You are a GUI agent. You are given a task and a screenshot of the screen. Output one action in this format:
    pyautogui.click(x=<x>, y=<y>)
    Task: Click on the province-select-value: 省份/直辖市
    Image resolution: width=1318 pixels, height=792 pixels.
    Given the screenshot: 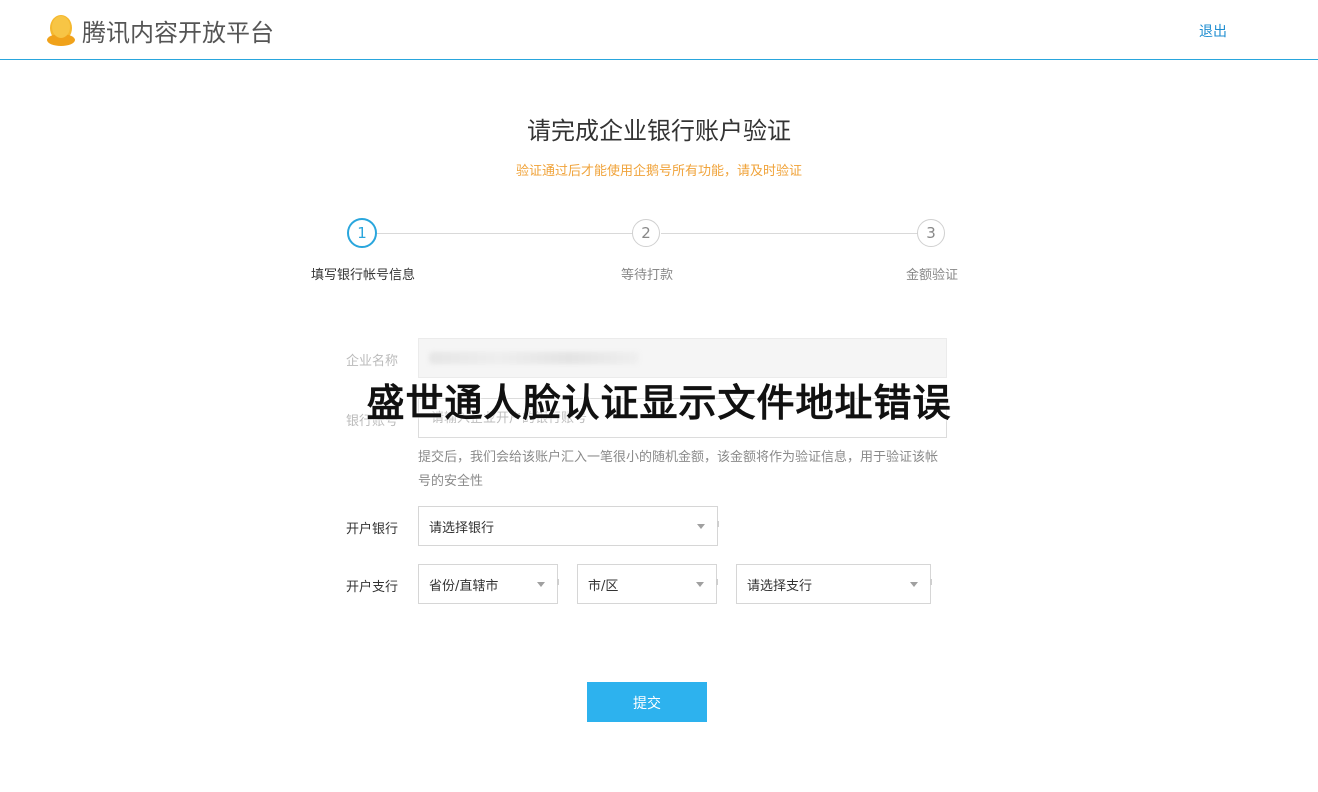 What is the action you would take?
    pyautogui.click(x=464, y=586)
    